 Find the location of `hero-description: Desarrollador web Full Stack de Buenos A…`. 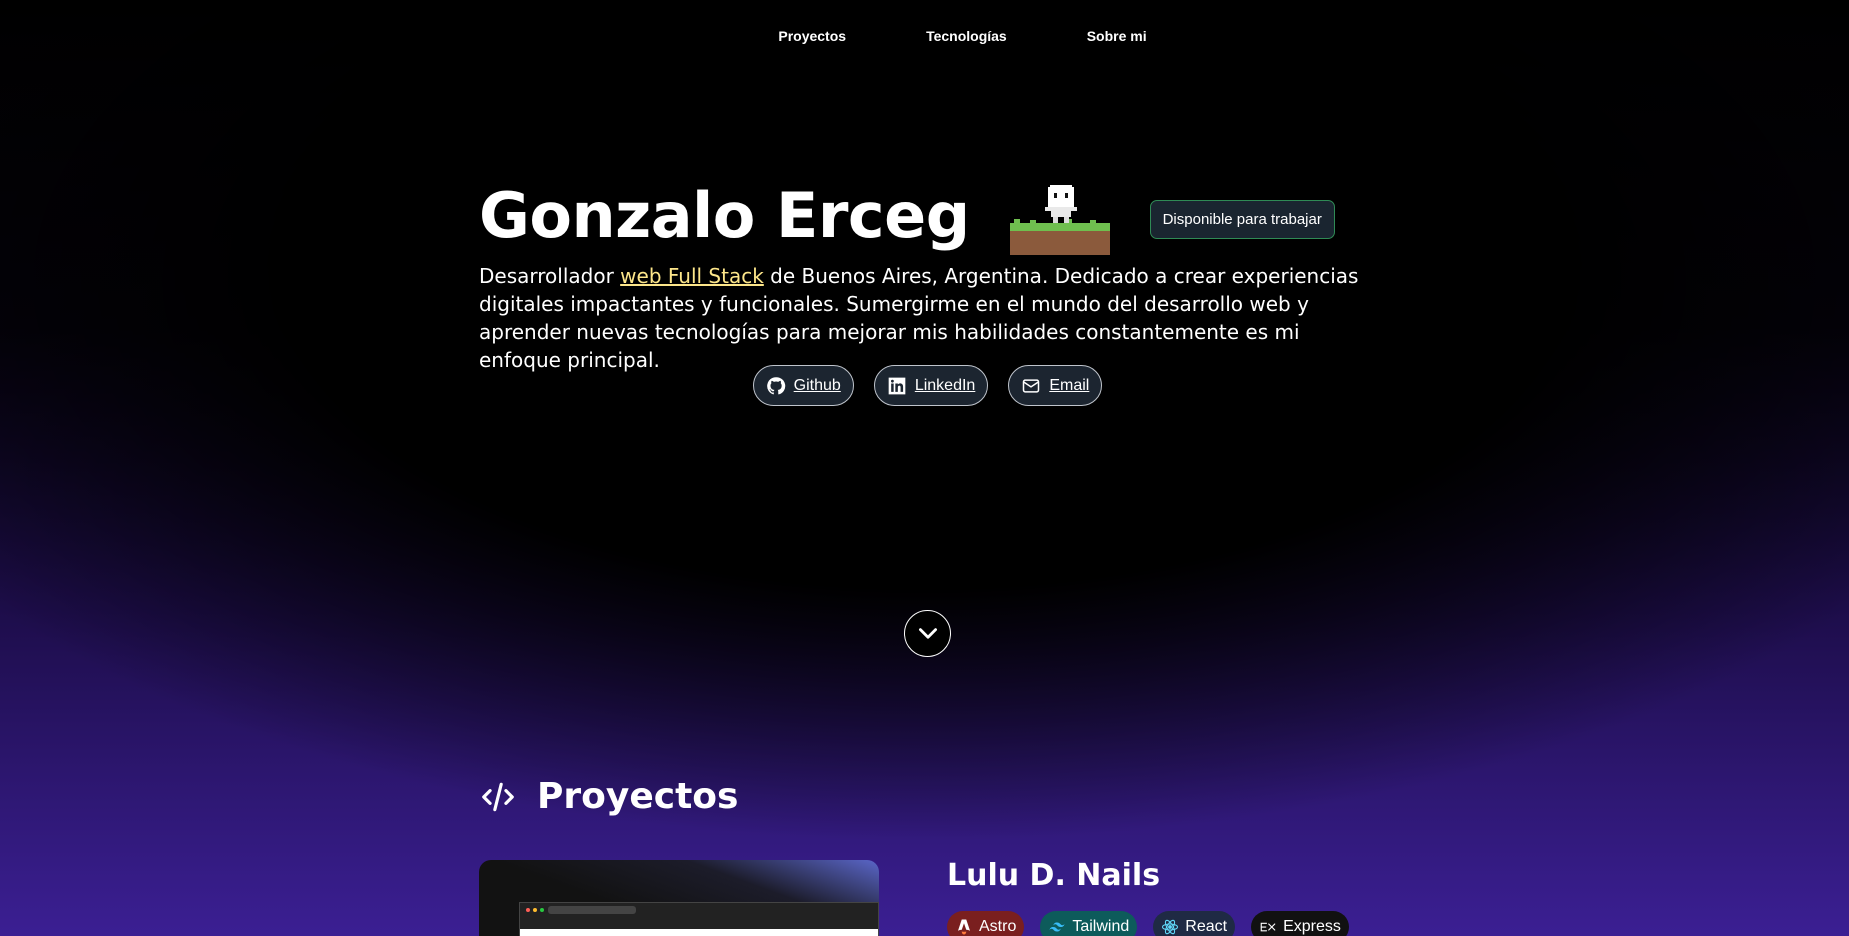

hero-description: Desarrollador web Full Stack de Buenos A… is located at coordinates (919, 318).